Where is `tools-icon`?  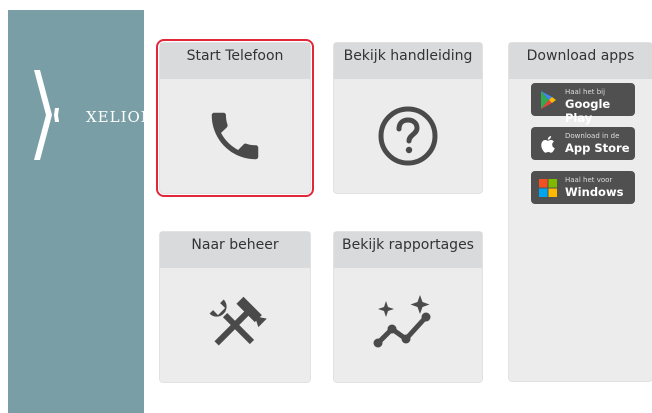 tools-icon is located at coordinates (238, 321).